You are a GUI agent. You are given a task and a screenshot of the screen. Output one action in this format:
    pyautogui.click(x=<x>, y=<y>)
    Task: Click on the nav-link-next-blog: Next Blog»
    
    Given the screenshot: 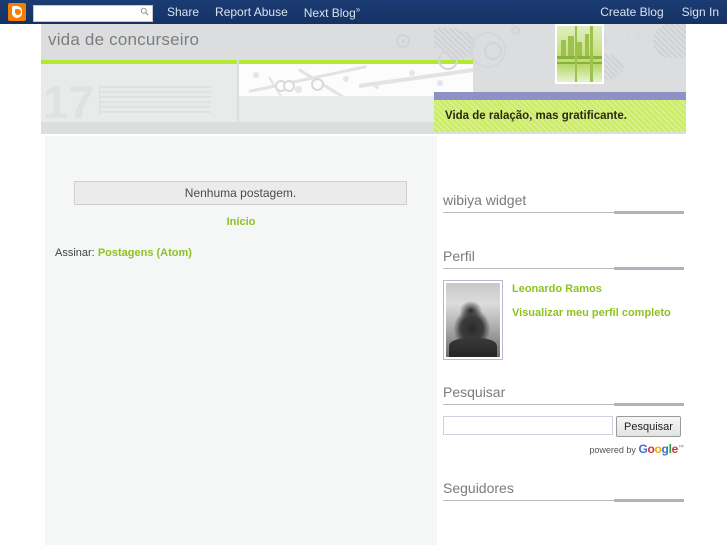 What is the action you would take?
    pyautogui.click(x=332, y=12)
    